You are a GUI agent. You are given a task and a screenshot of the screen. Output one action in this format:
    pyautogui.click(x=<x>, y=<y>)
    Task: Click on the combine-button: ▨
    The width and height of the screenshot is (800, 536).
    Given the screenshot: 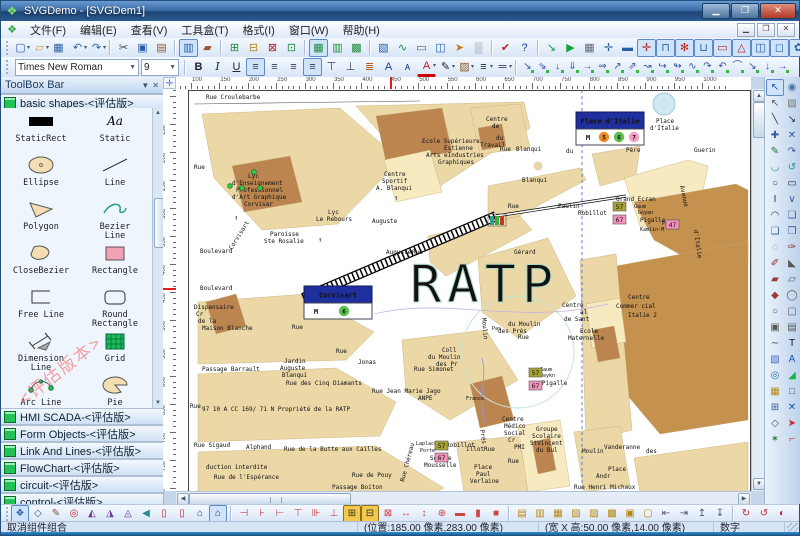 What is the action you would take?
    pyautogui.click(x=594, y=514)
    